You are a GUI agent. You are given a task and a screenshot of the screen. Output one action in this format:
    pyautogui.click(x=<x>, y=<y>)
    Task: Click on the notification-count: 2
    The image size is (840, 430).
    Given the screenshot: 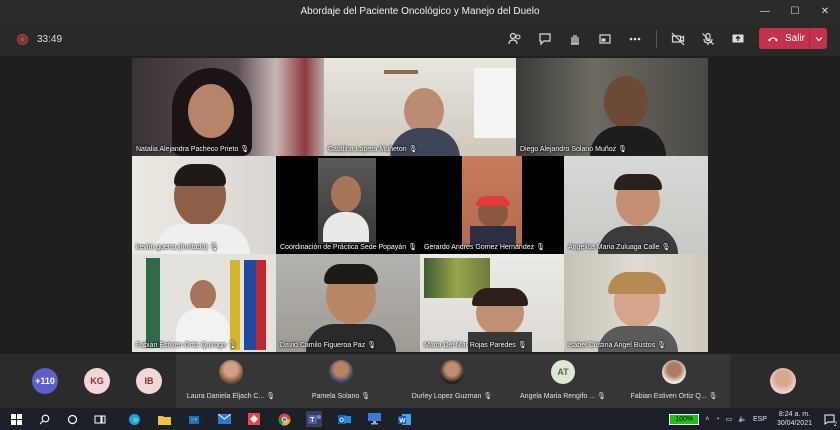 What is the action you would take?
    pyautogui.click(x=835, y=425)
    